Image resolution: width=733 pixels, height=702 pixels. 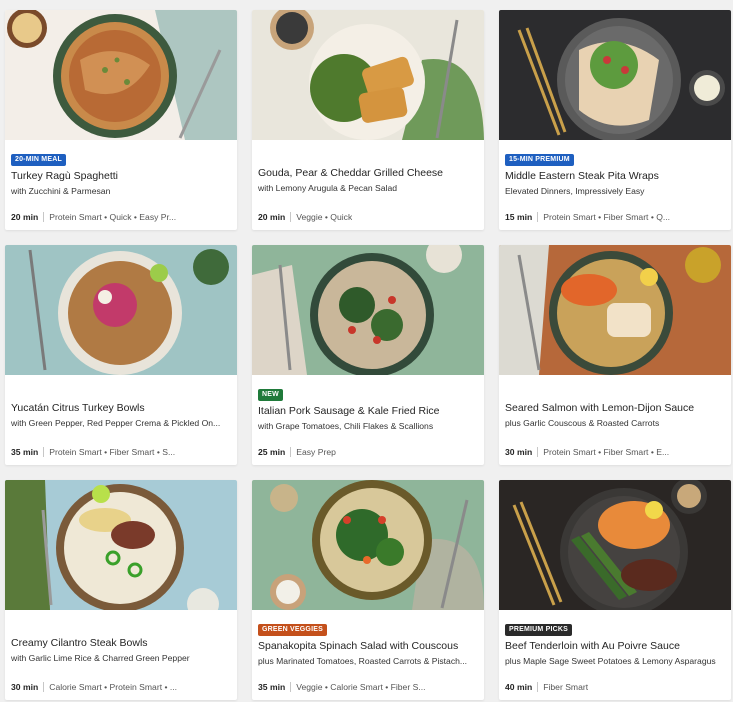 What do you see at coordinates (368, 411) in the screenshot?
I see `recipe-title: Italian Pork Sausage & Kale Fried Rice` at bounding box center [368, 411].